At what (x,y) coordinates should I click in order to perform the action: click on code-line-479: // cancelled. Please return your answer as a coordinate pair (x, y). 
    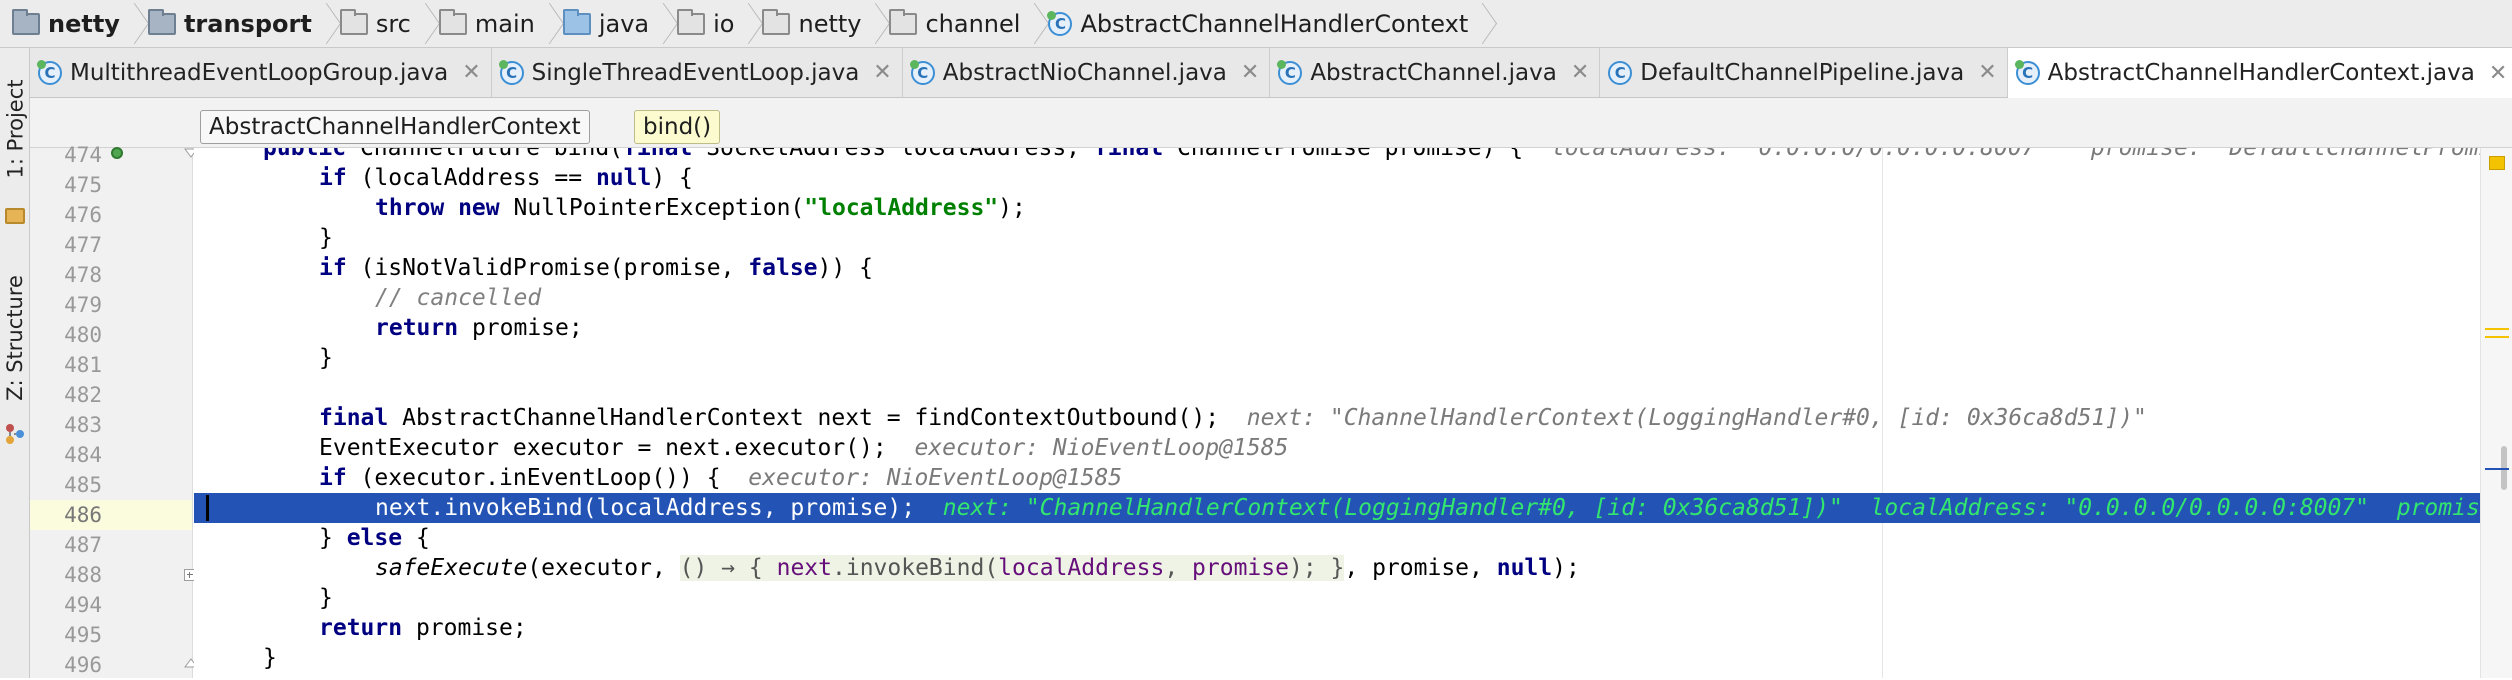
    Looking at the image, I should click on (458, 298).